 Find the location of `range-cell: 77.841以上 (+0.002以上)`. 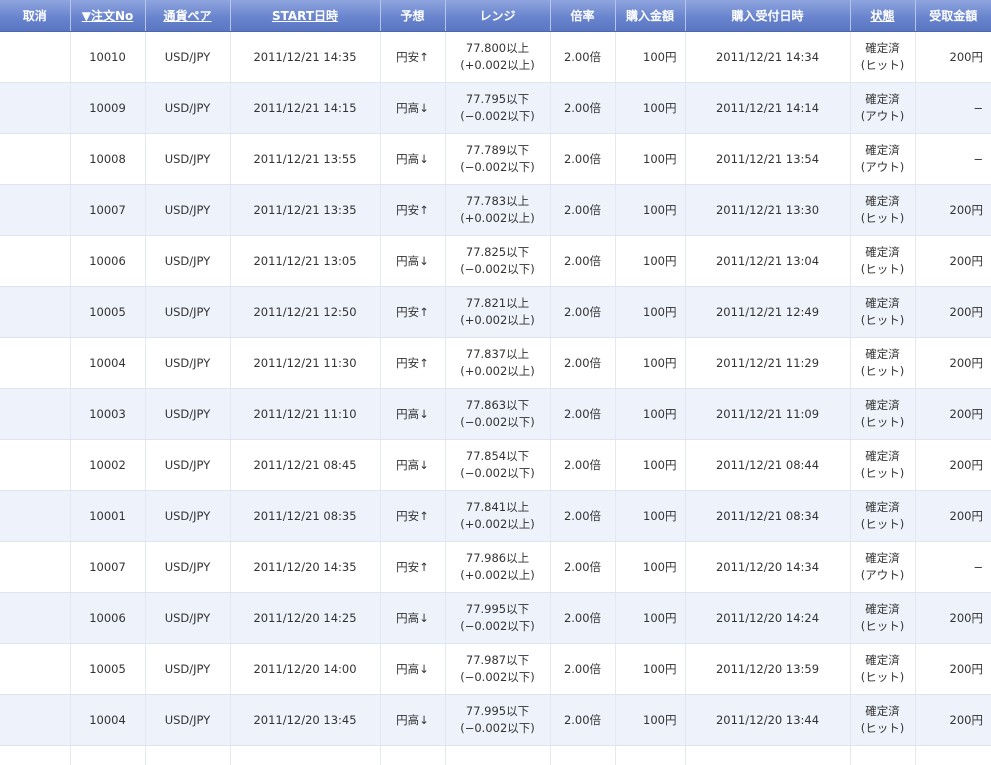

range-cell: 77.841以上 (+0.002以上) is located at coordinates (498, 516).